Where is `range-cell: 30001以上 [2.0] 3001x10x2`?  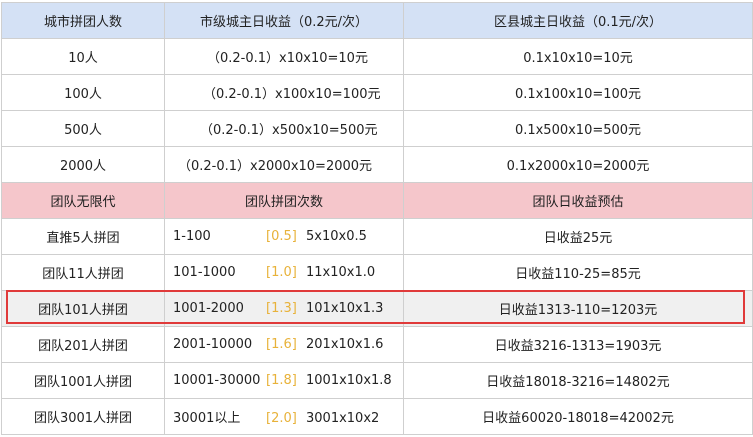
range-cell: 30001以上 [2.0] 3001x10x2 is located at coordinates (284, 416).